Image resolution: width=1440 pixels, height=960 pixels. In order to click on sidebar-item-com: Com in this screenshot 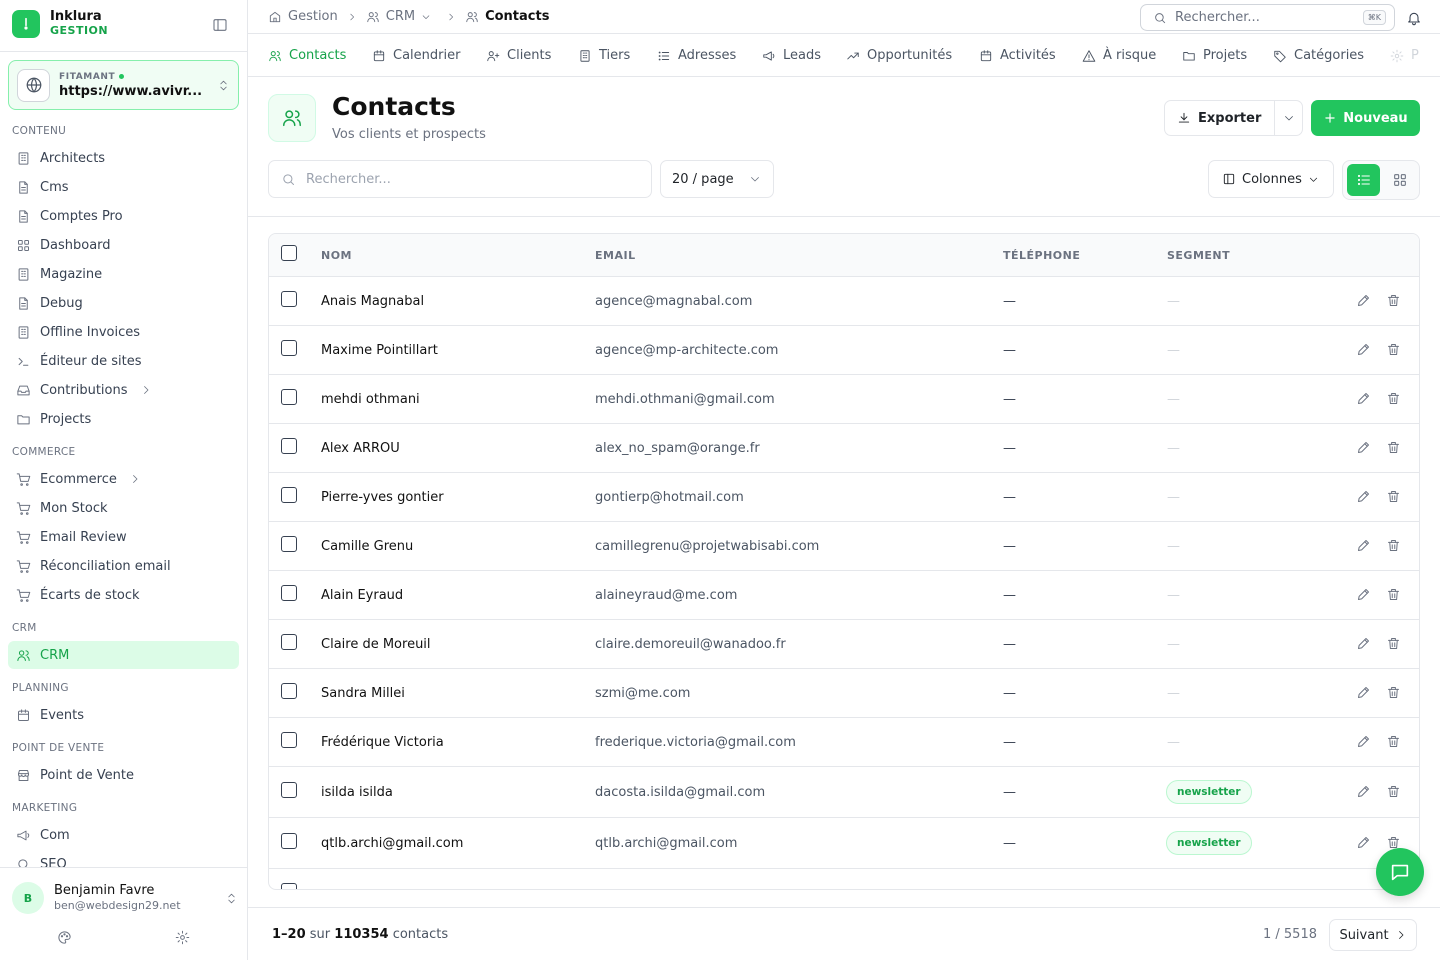, I will do `click(123, 835)`.